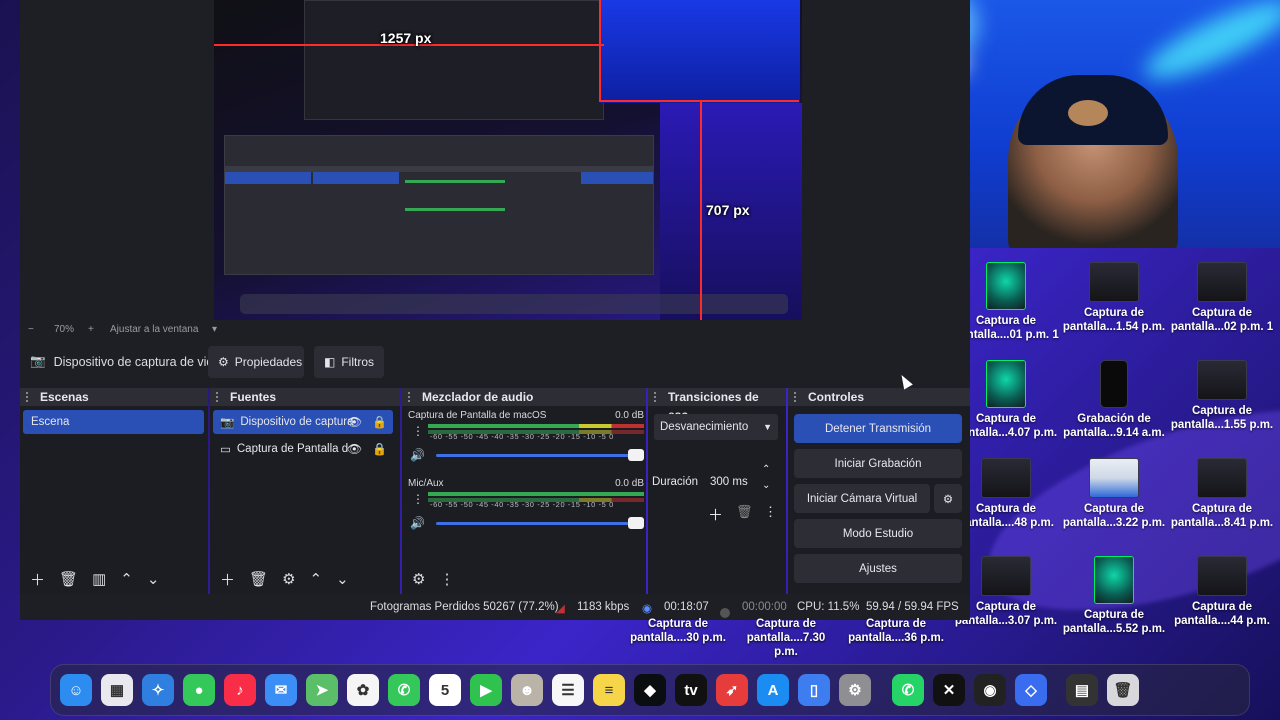  Describe the element at coordinates (31, 329) in the screenshot. I see `zoom-out-button: −` at that location.